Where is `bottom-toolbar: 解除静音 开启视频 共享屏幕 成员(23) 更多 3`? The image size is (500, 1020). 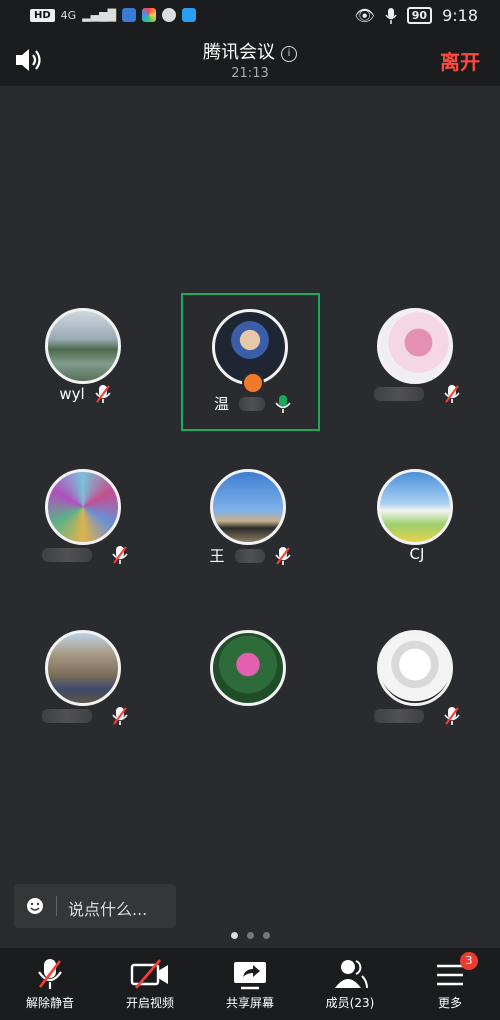
bottom-toolbar: 解除静音 开启视频 共享屏幕 成员(23) 更多 3 is located at coordinates (250, 984).